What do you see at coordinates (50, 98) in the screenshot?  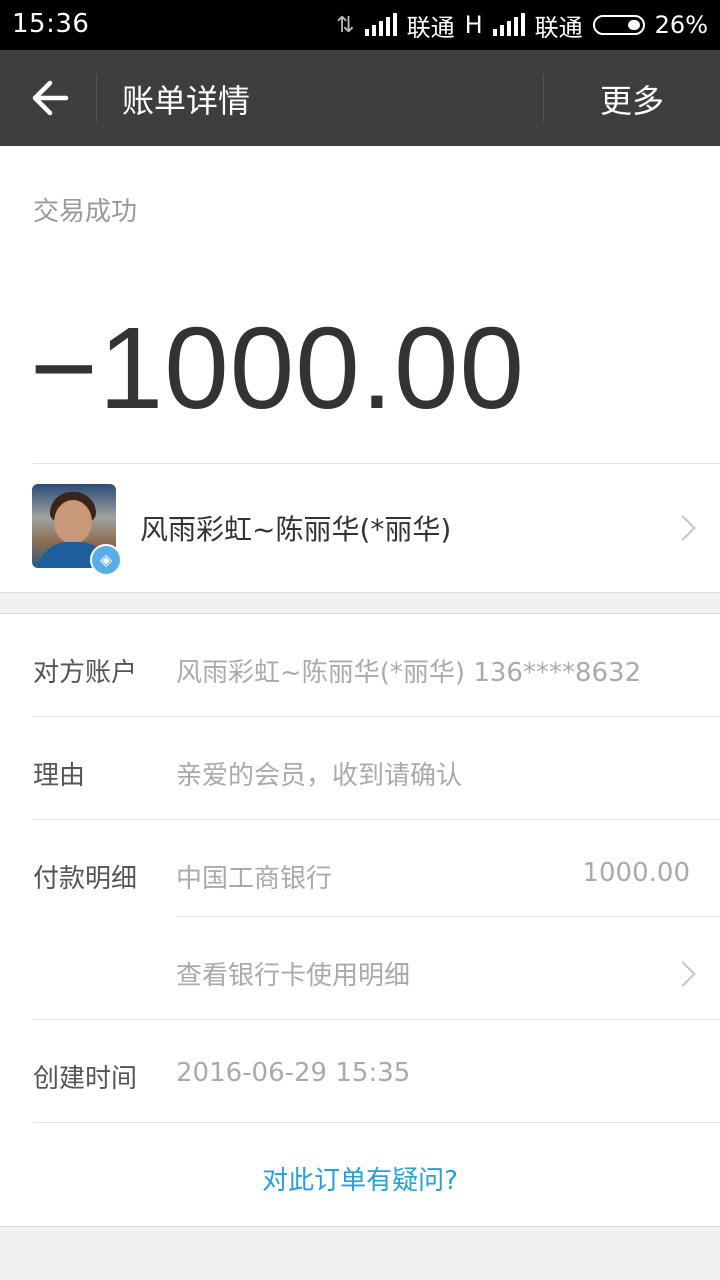 I see `arrow-left-icon` at bounding box center [50, 98].